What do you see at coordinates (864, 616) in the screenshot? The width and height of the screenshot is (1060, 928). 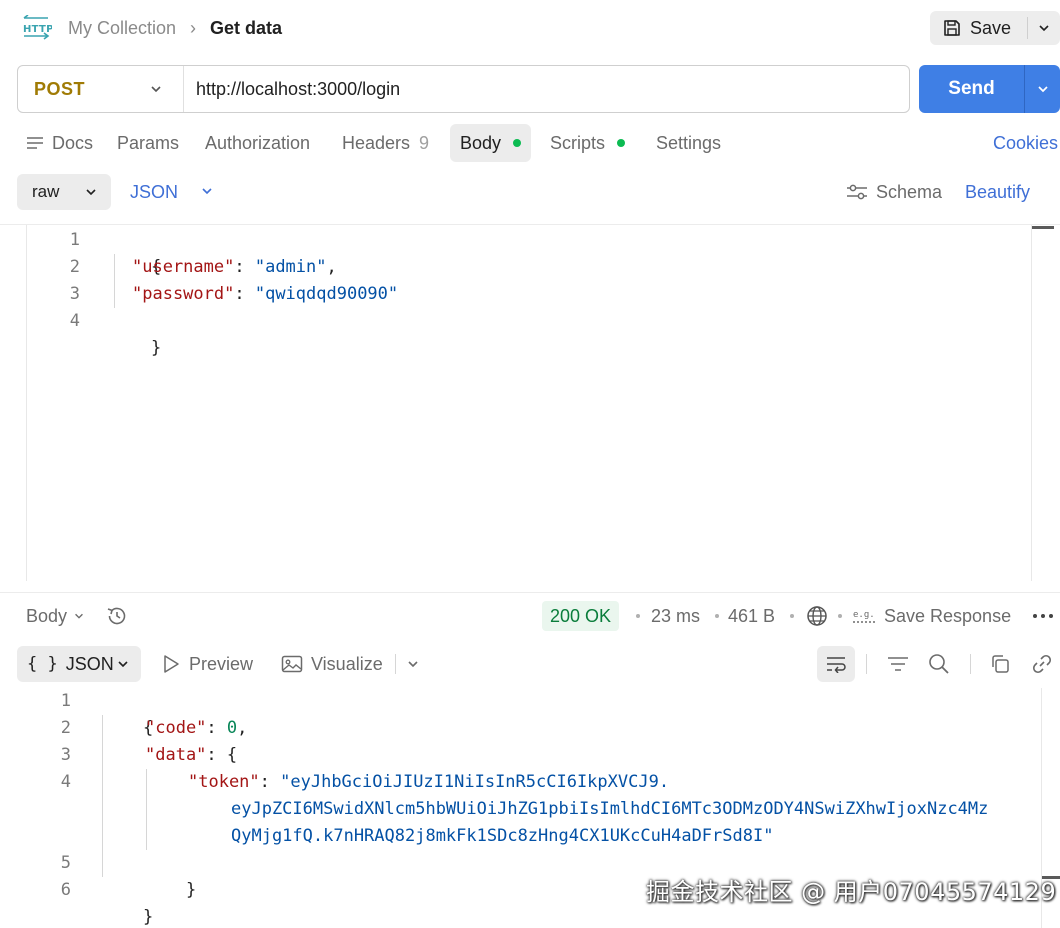 I see `example-icon: e.g.` at bounding box center [864, 616].